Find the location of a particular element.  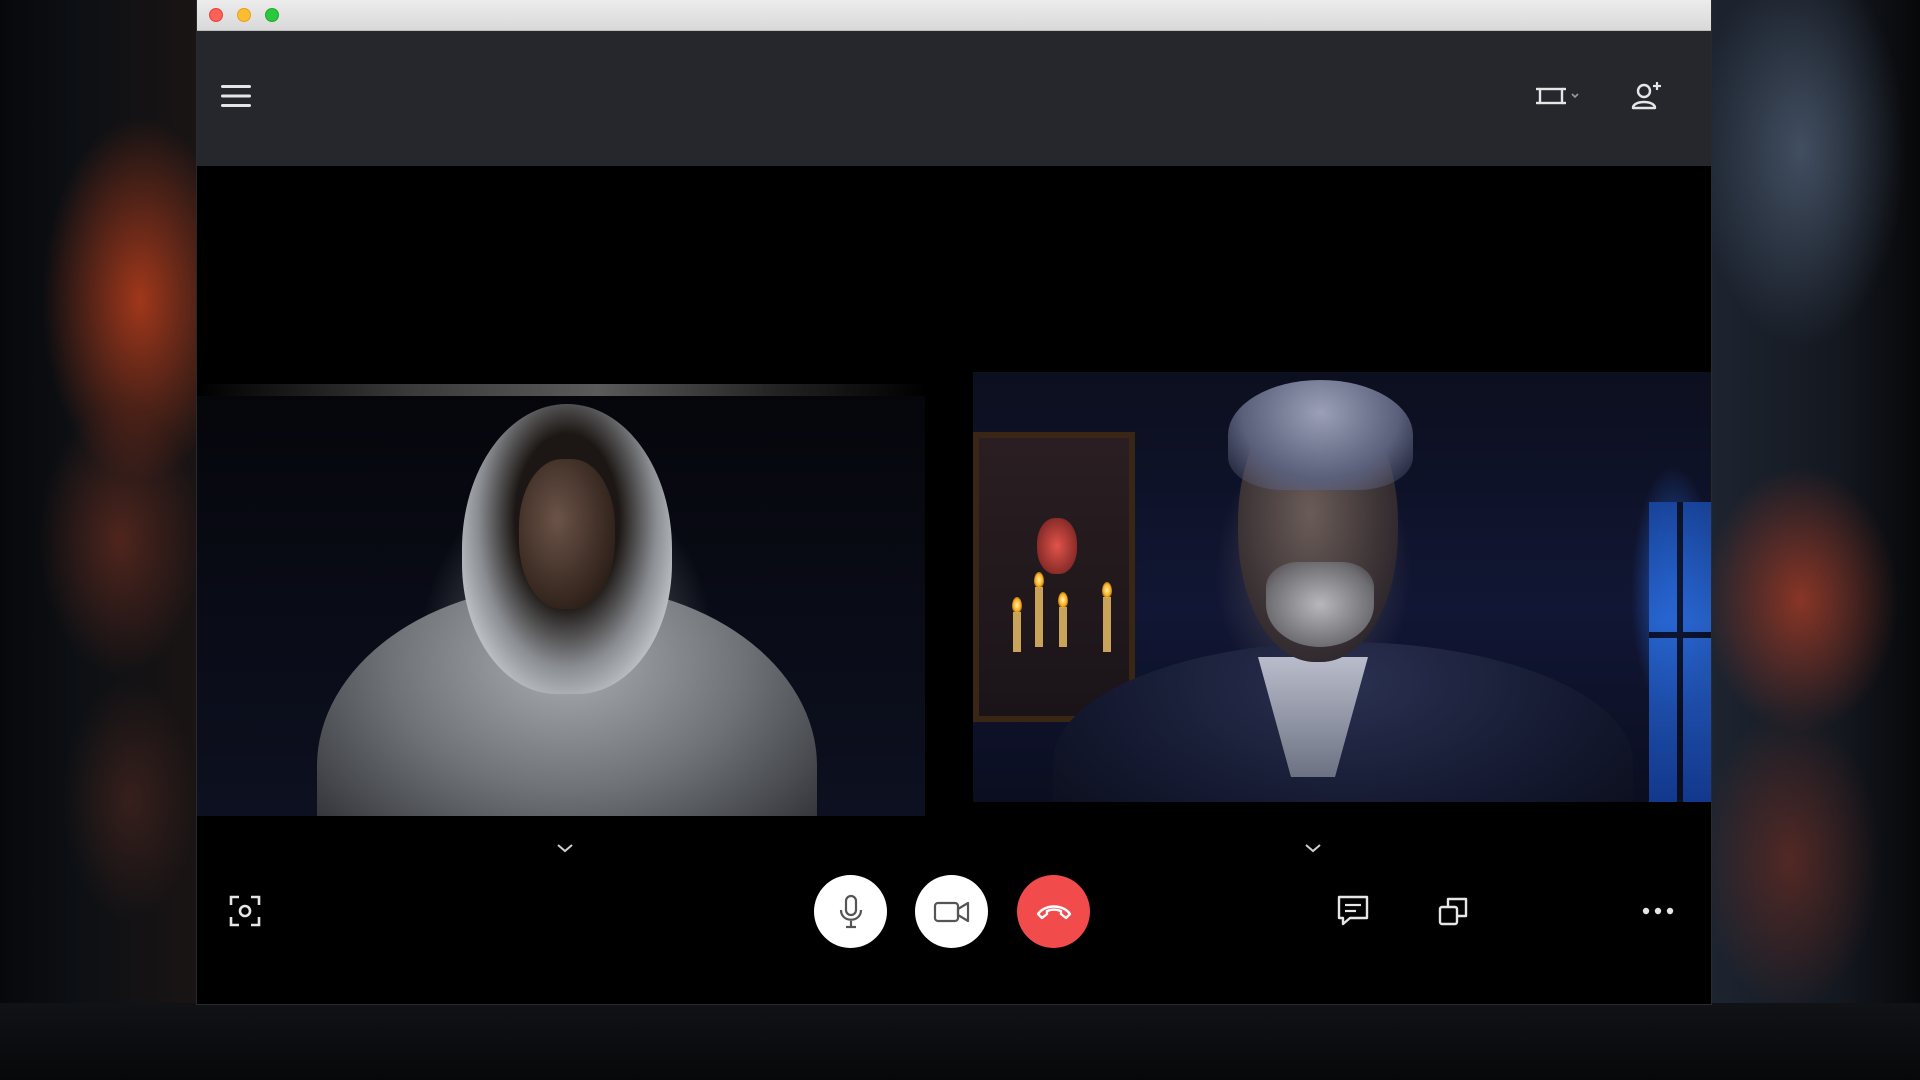

camera-button is located at coordinates (951, 911).